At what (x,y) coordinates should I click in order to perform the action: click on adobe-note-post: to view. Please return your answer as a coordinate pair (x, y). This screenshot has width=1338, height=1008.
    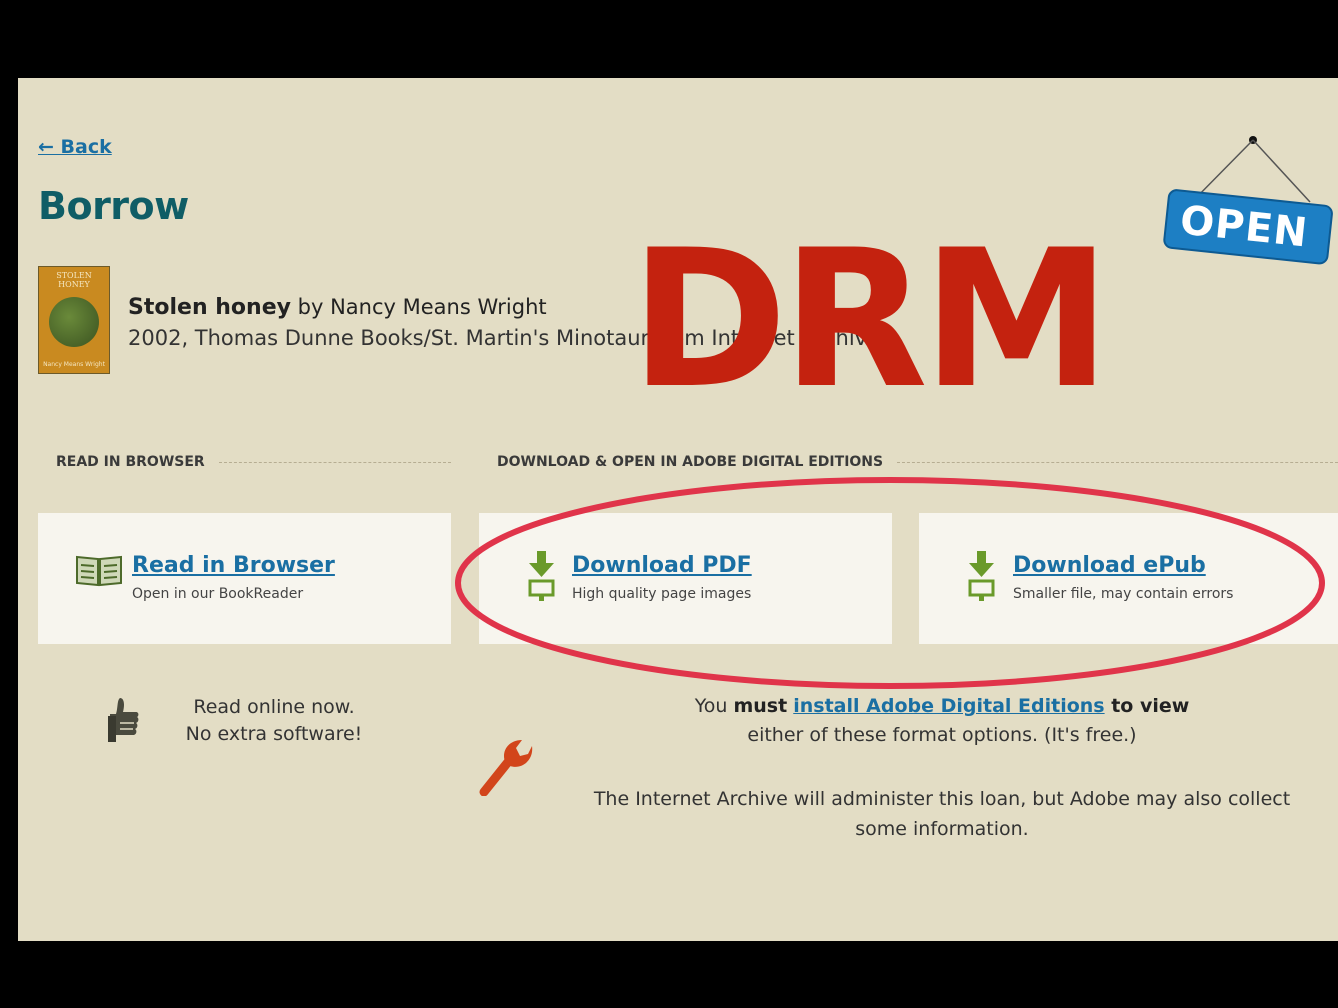
    Looking at the image, I should click on (1147, 706).